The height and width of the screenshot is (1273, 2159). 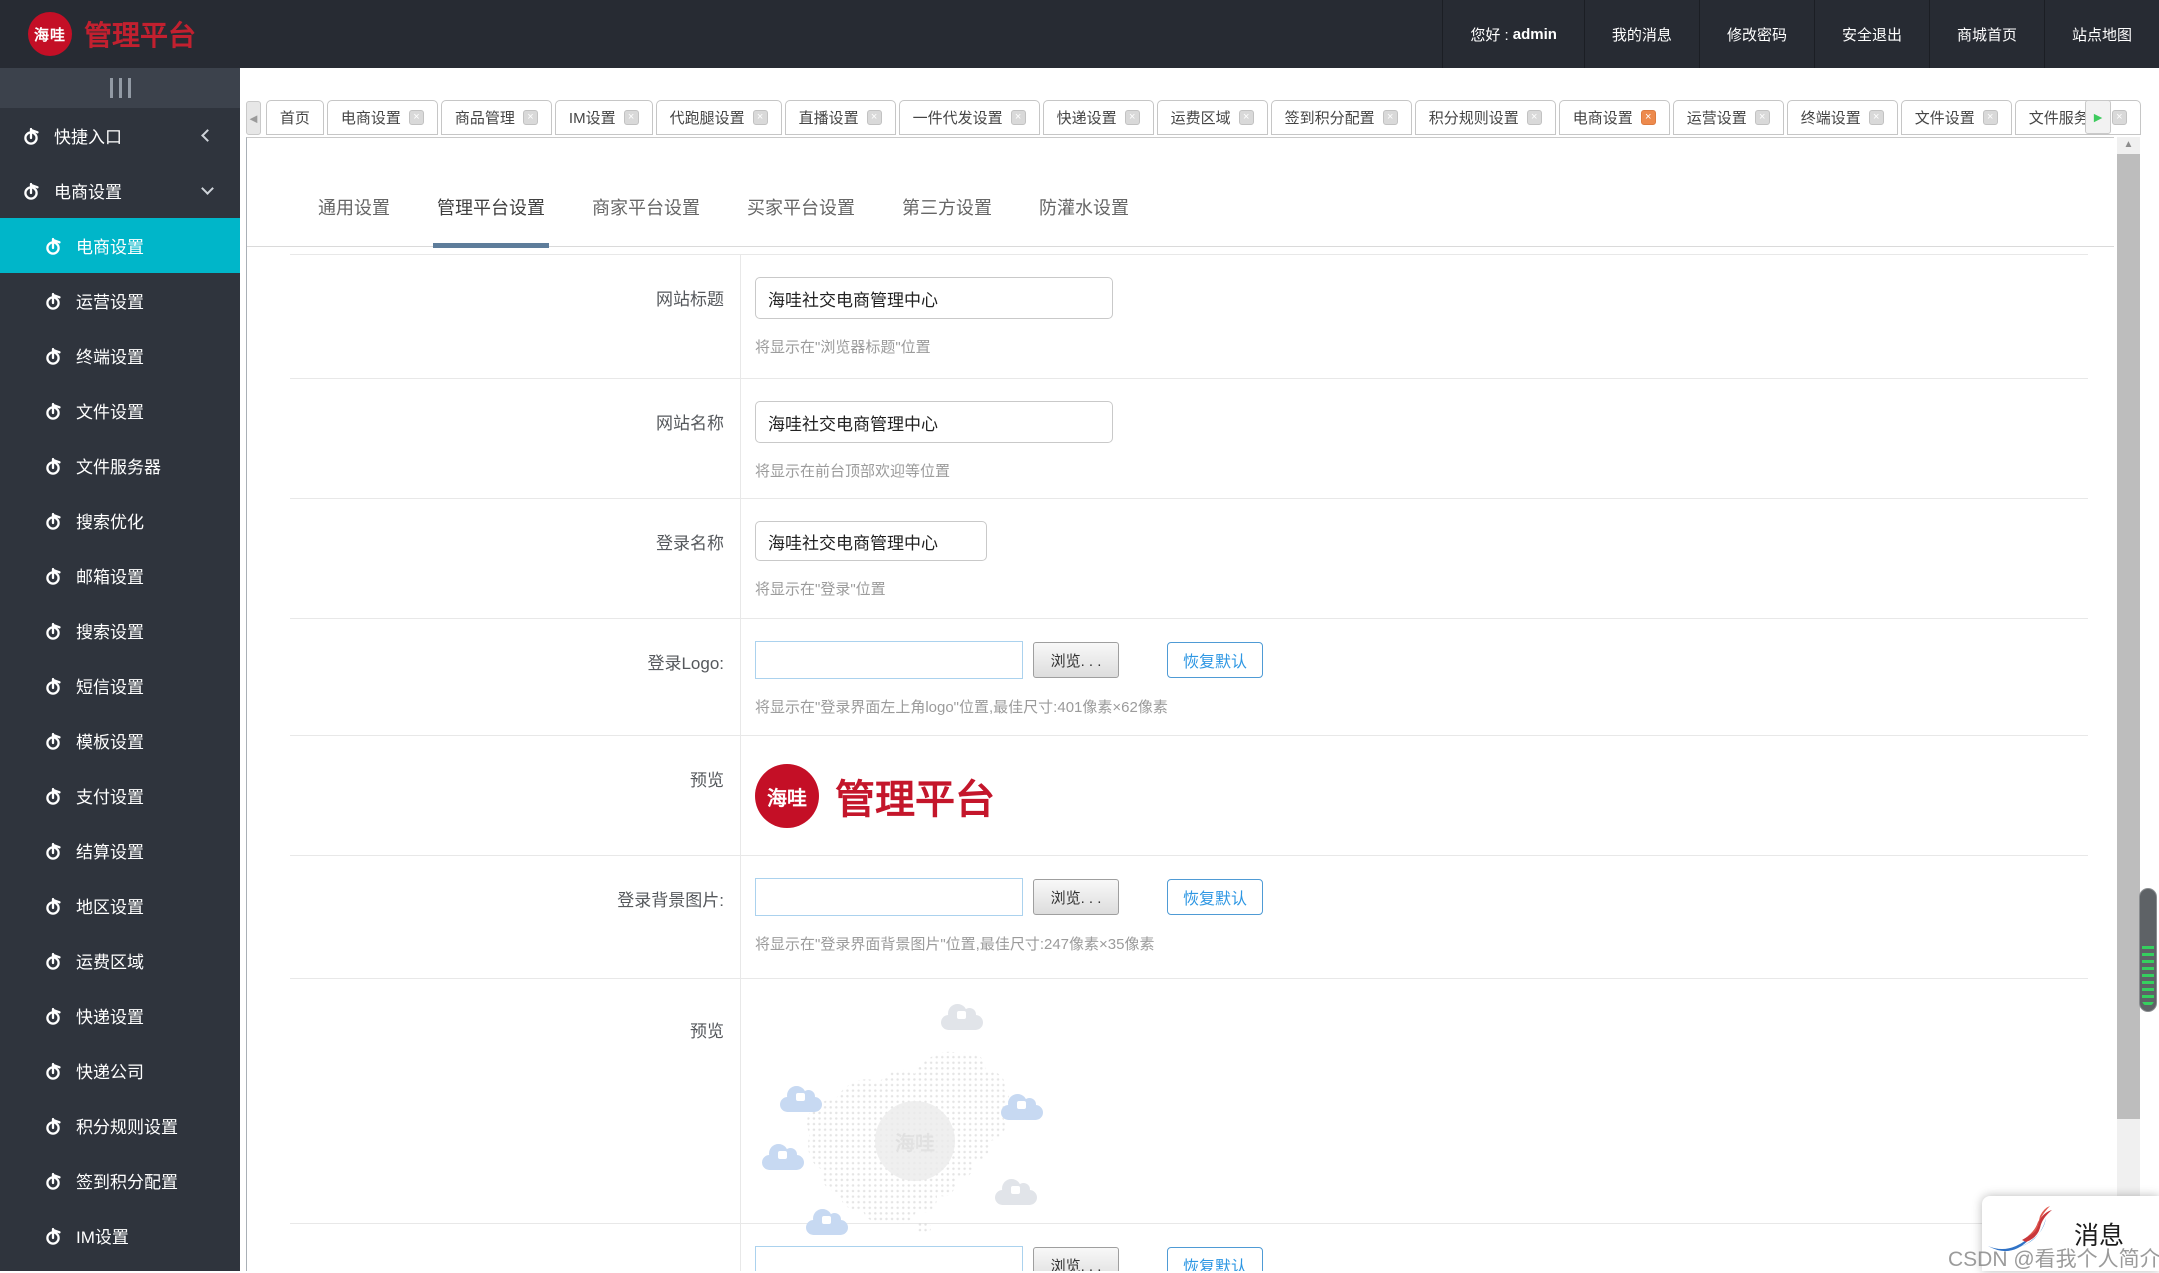 What do you see at coordinates (120, 410) in the screenshot?
I see `sidebar-item: 文件设置` at bounding box center [120, 410].